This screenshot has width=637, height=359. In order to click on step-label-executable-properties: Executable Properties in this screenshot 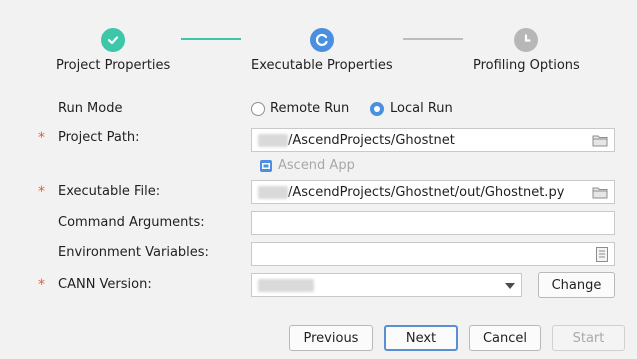, I will do `click(322, 65)`.